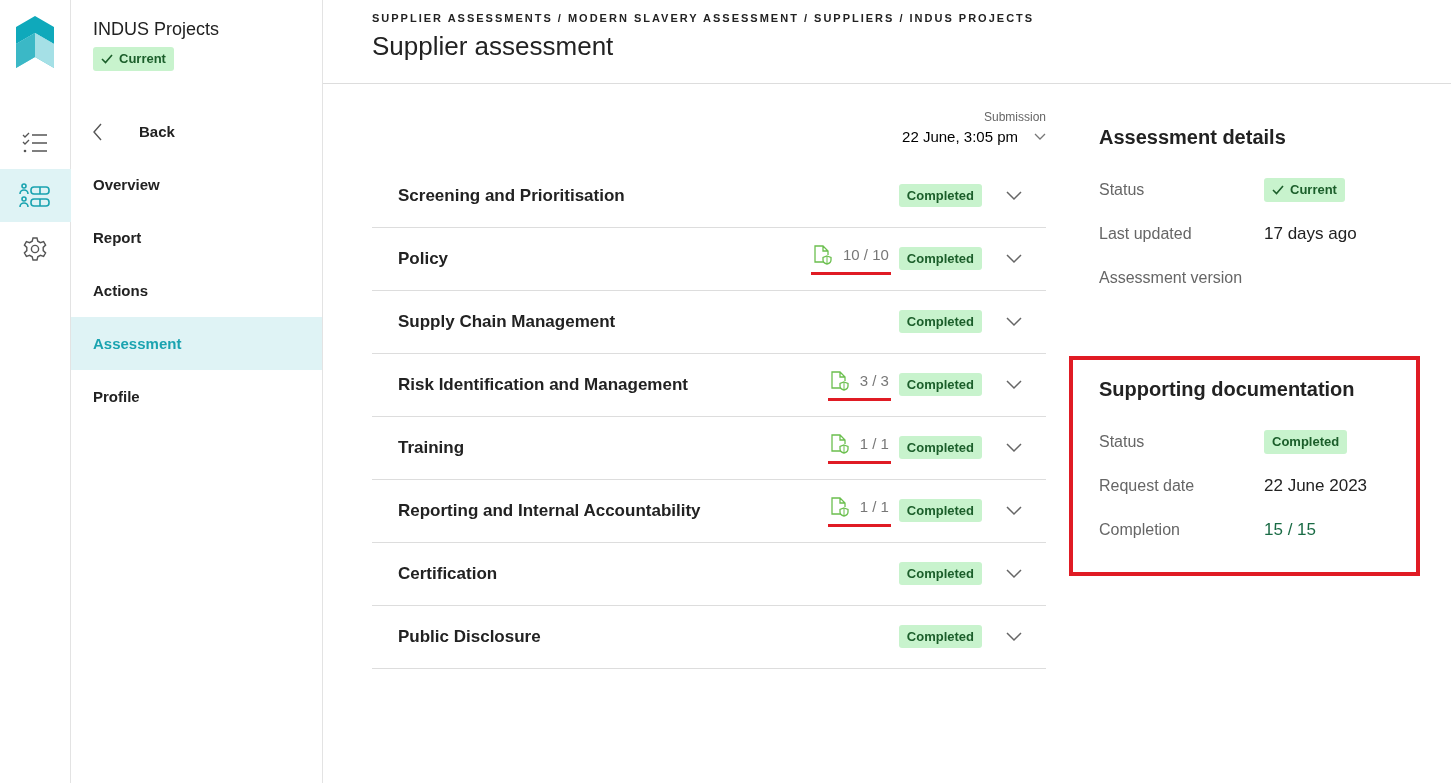  Describe the element at coordinates (709, 385) in the screenshot. I see `section-row: Risk Identification and Management 3 / 3 Completed` at that location.